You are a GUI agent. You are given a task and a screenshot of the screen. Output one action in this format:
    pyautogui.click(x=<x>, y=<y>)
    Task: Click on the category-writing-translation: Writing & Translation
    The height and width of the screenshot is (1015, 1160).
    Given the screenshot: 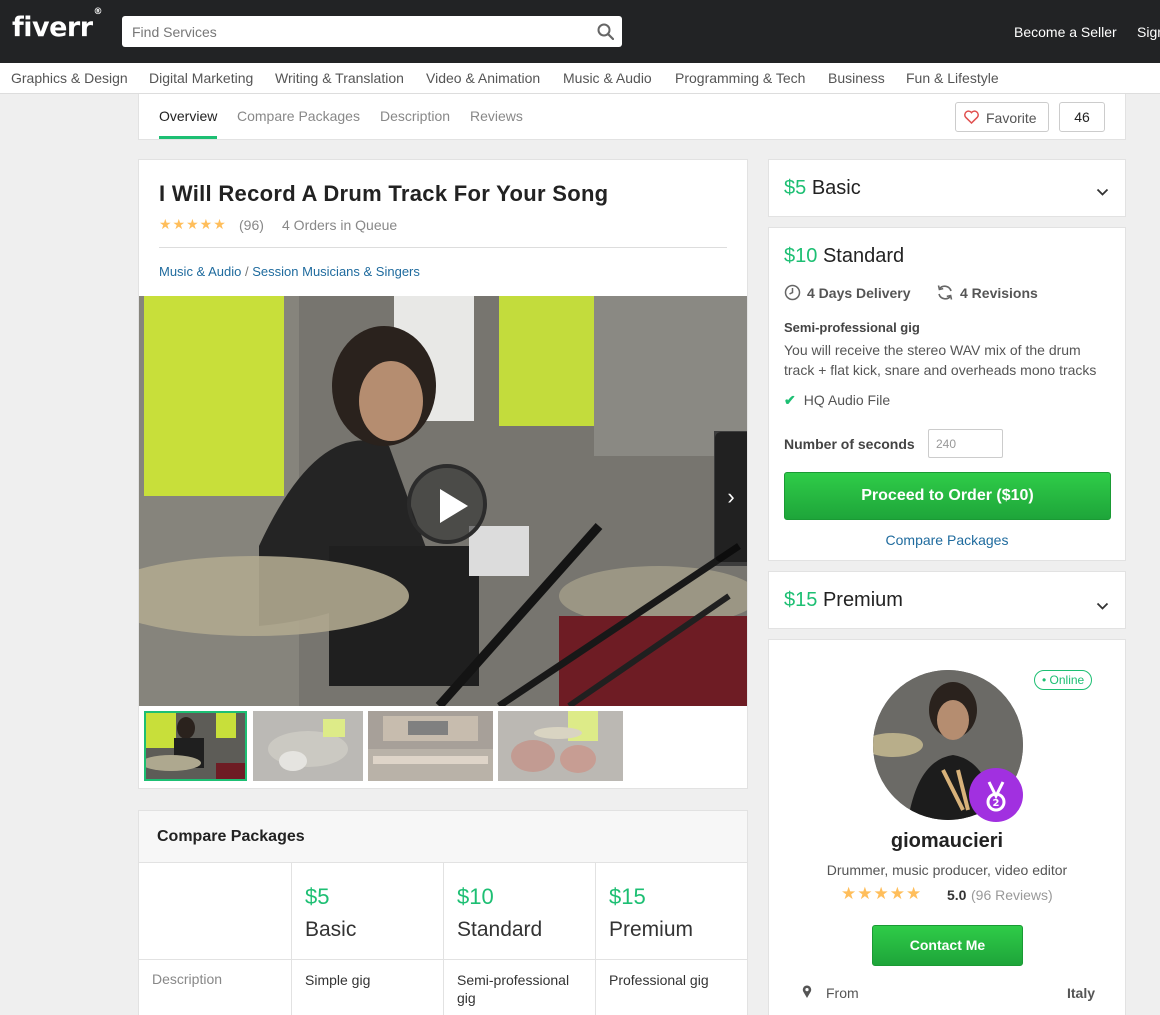 What is the action you would take?
    pyautogui.click(x=339, y=78)
    